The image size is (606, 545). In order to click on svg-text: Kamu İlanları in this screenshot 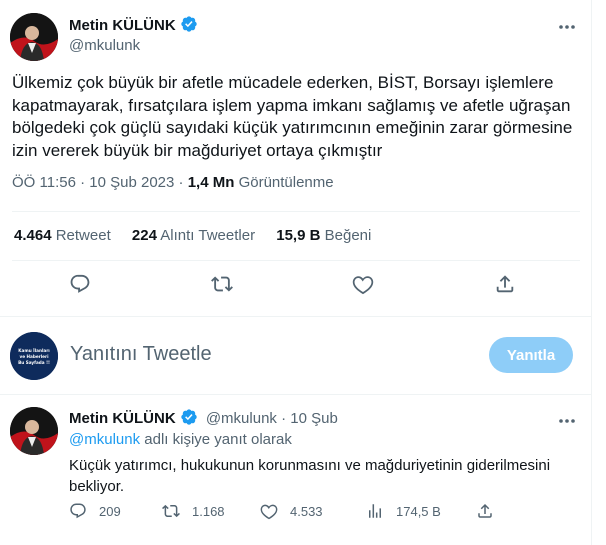, I will do `click(34, 350)`.